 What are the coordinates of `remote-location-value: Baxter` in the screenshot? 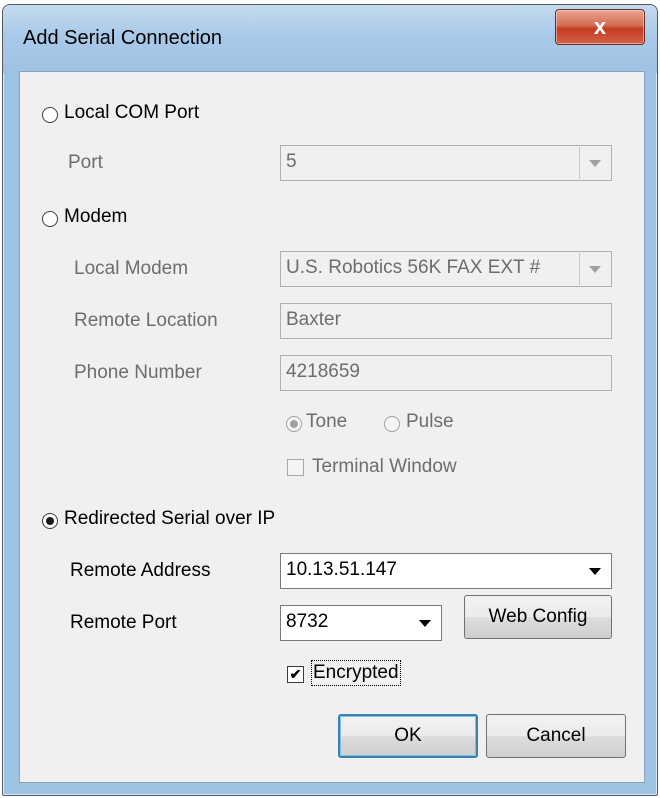 It's located at (313, 319).